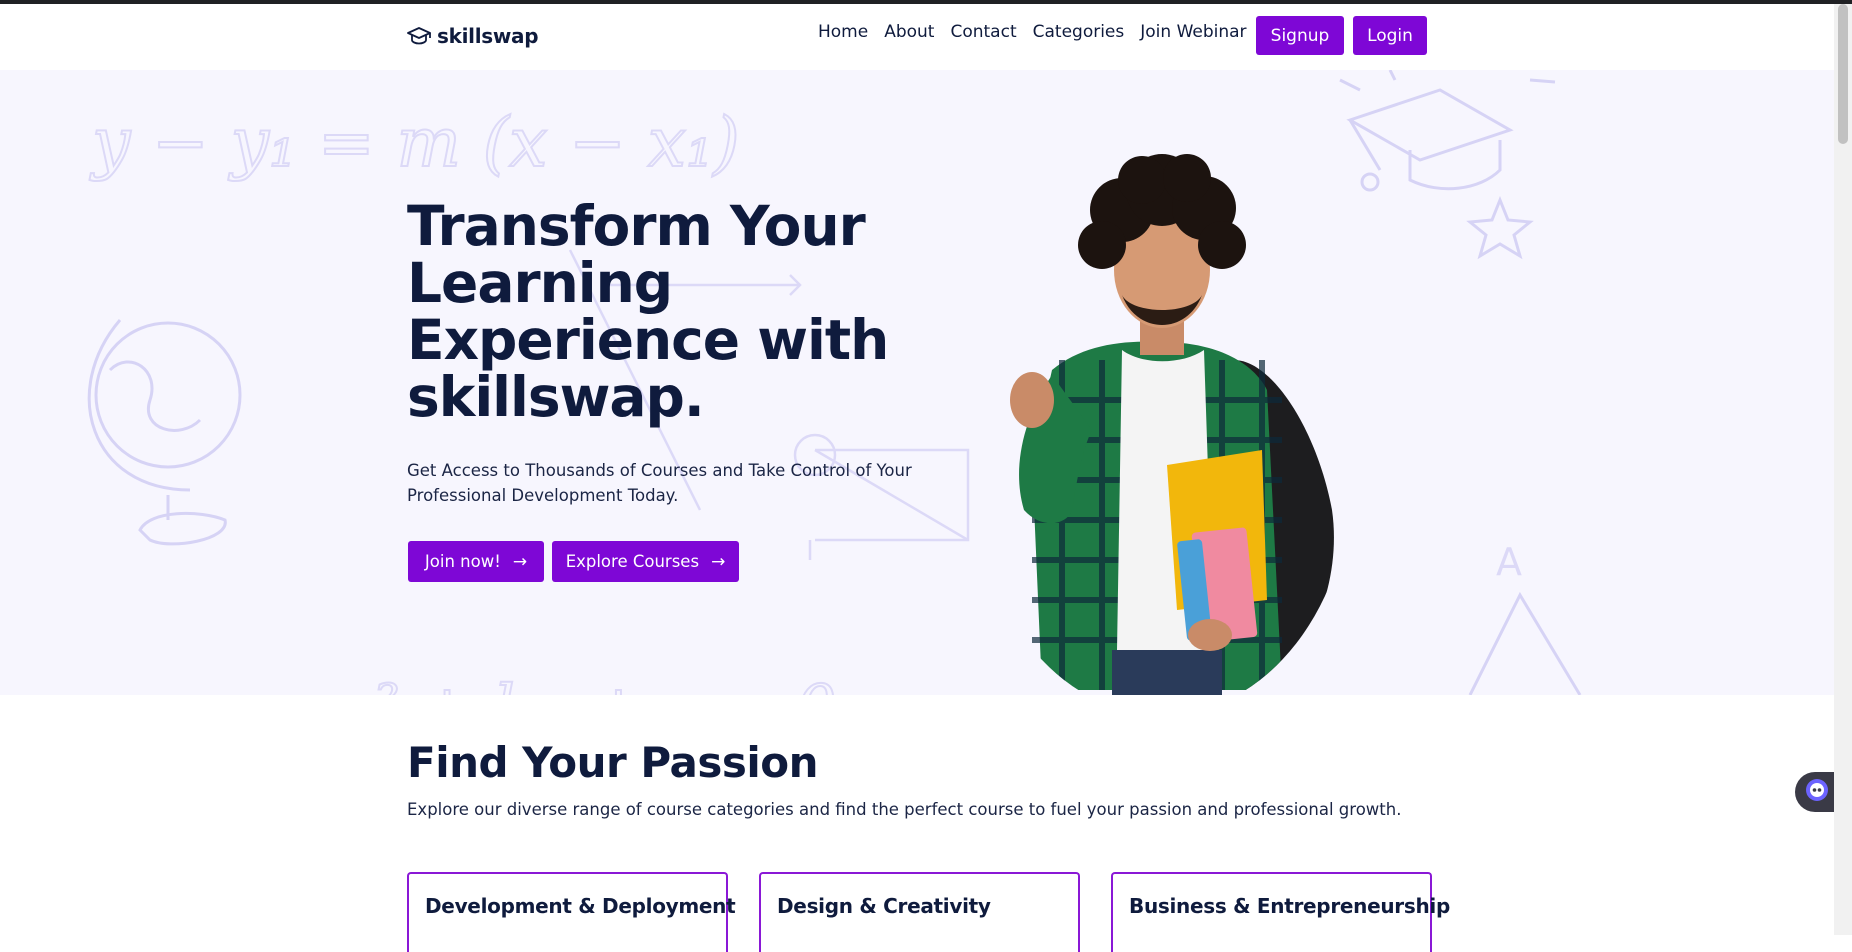  Describe the element at coordinates (1289, 906) in the screenshot. I see `category-card-title: Business & Entrepreneurship` at that location.